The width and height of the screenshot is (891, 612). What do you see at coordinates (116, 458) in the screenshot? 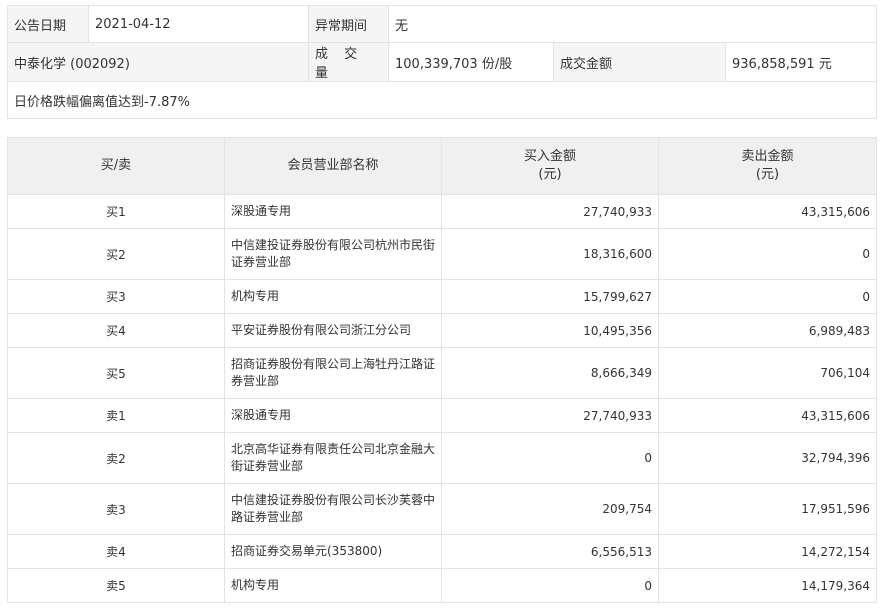
I see `row-side: 卖2` at bounding box center [116, 458].